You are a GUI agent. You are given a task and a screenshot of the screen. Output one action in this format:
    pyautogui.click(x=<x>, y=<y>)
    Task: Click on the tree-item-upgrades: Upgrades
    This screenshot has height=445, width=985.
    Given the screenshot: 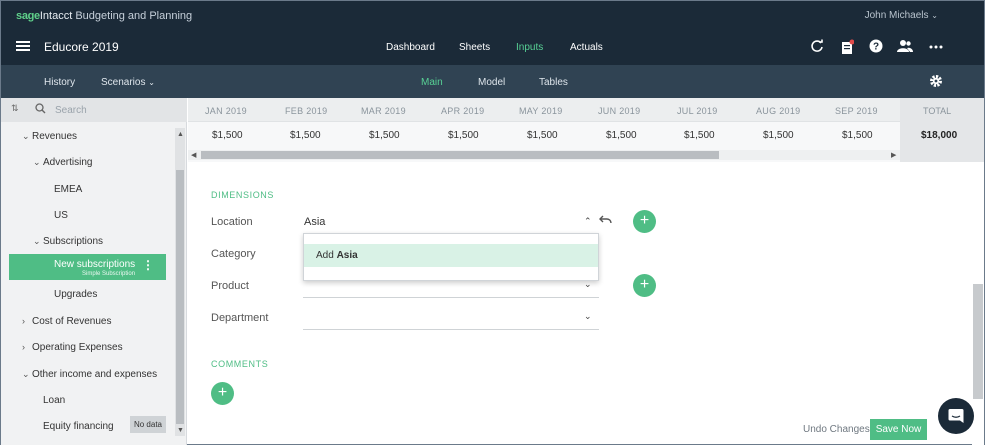 What is the action you would take?
    pyautogui.click(x=75, y=294)
    